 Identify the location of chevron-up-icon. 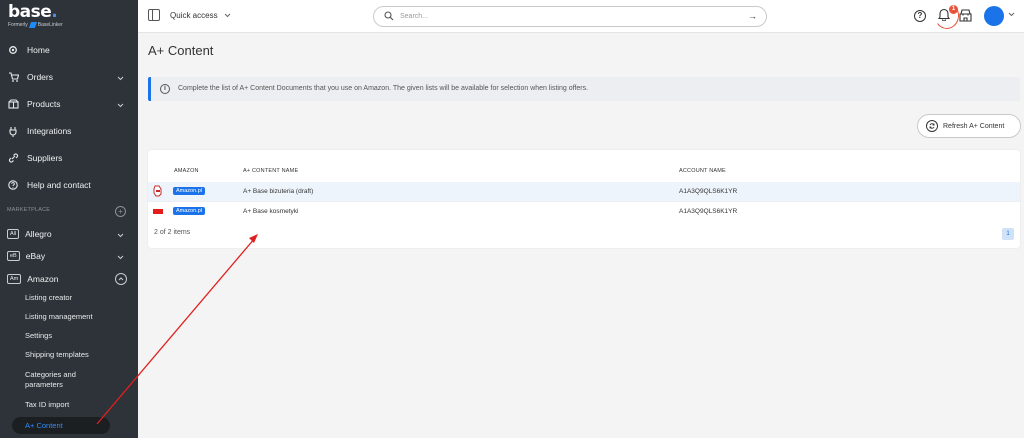
(121, 279).